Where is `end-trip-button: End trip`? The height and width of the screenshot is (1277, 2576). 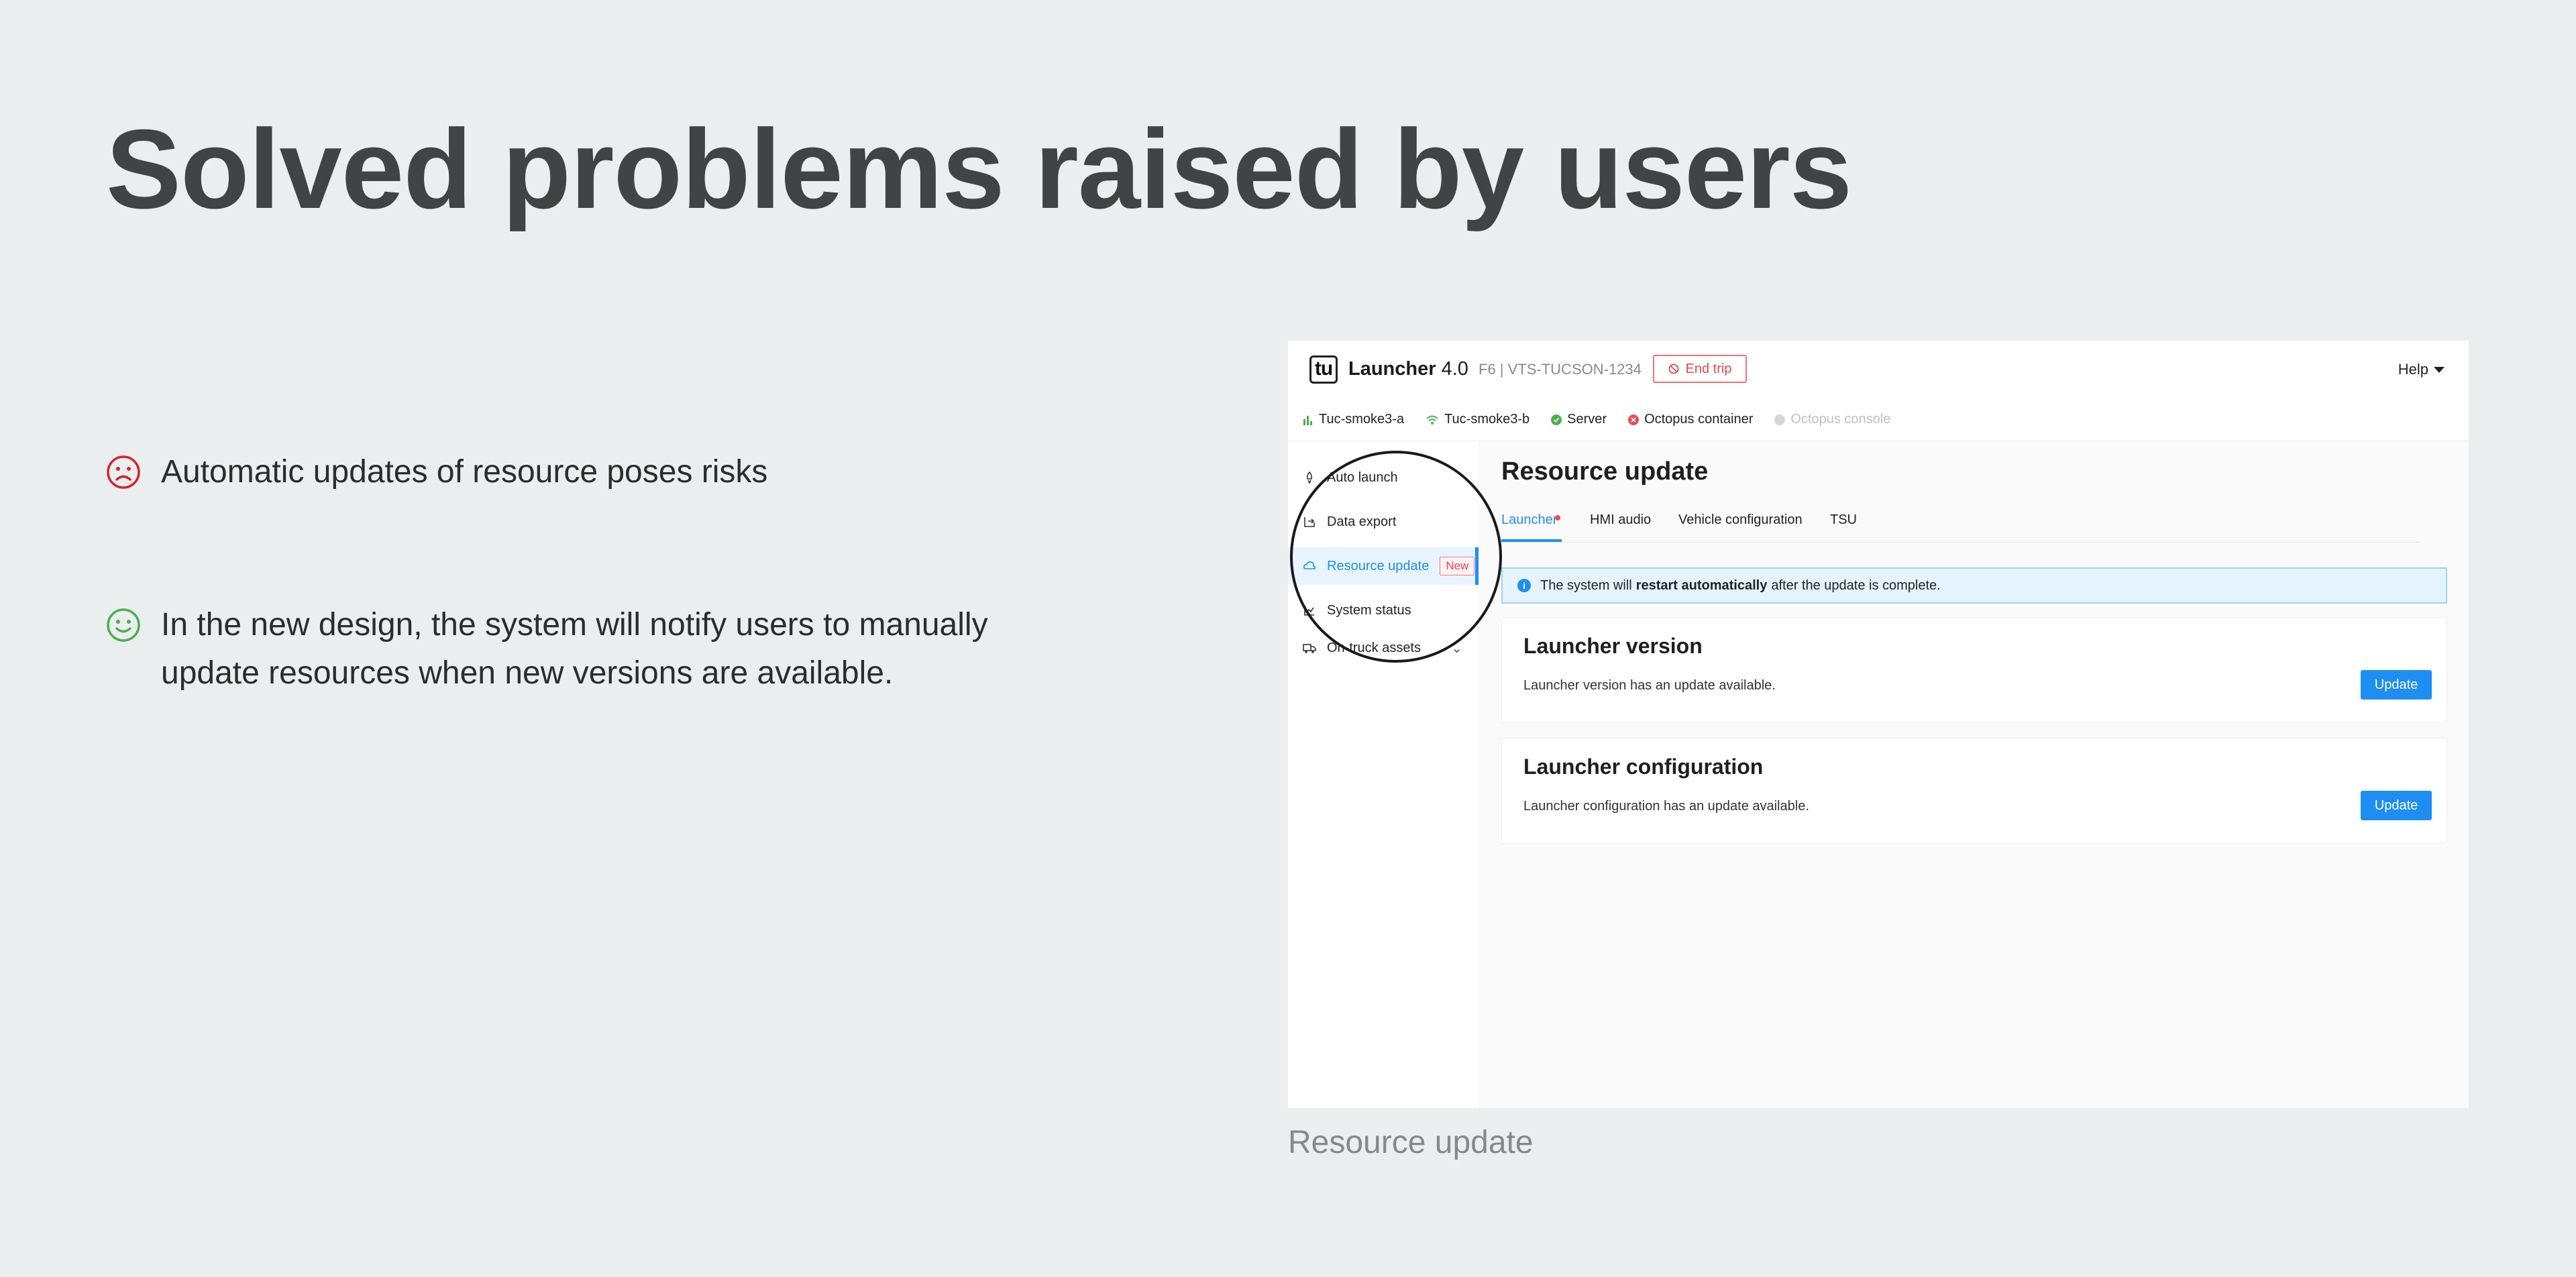
end-trip-button: End trip is located at coordinates (1700, 369).